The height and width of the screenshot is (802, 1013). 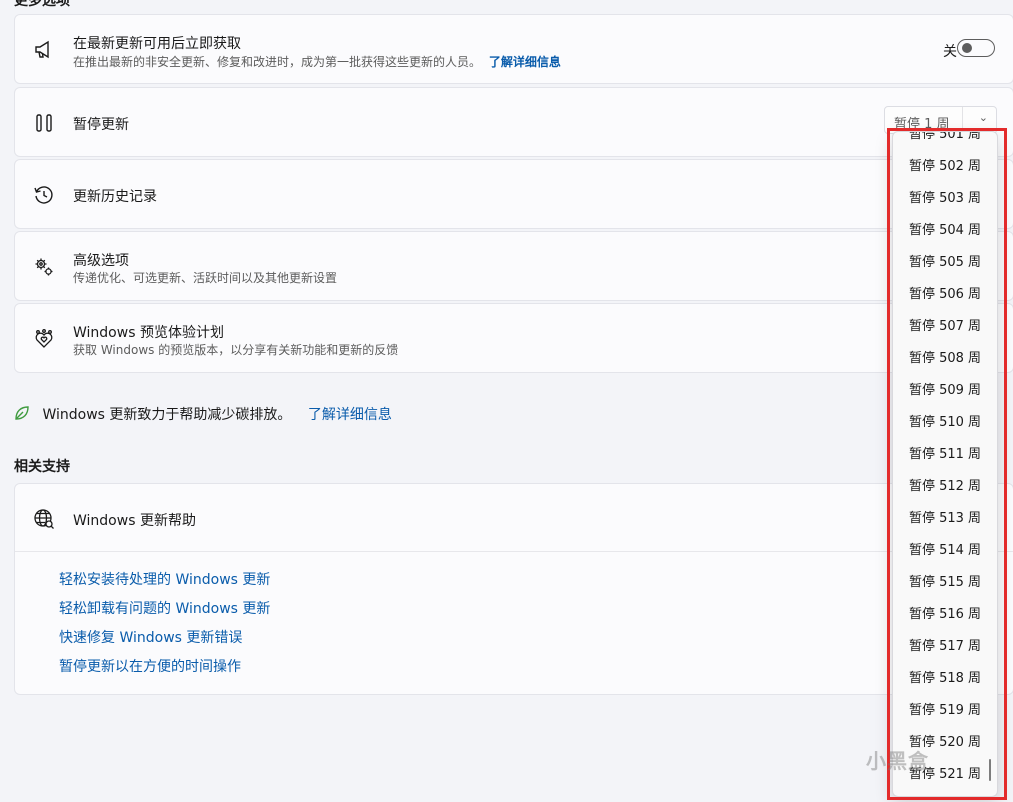 I want to click on help-card-divider, so click(x=514, y=551).